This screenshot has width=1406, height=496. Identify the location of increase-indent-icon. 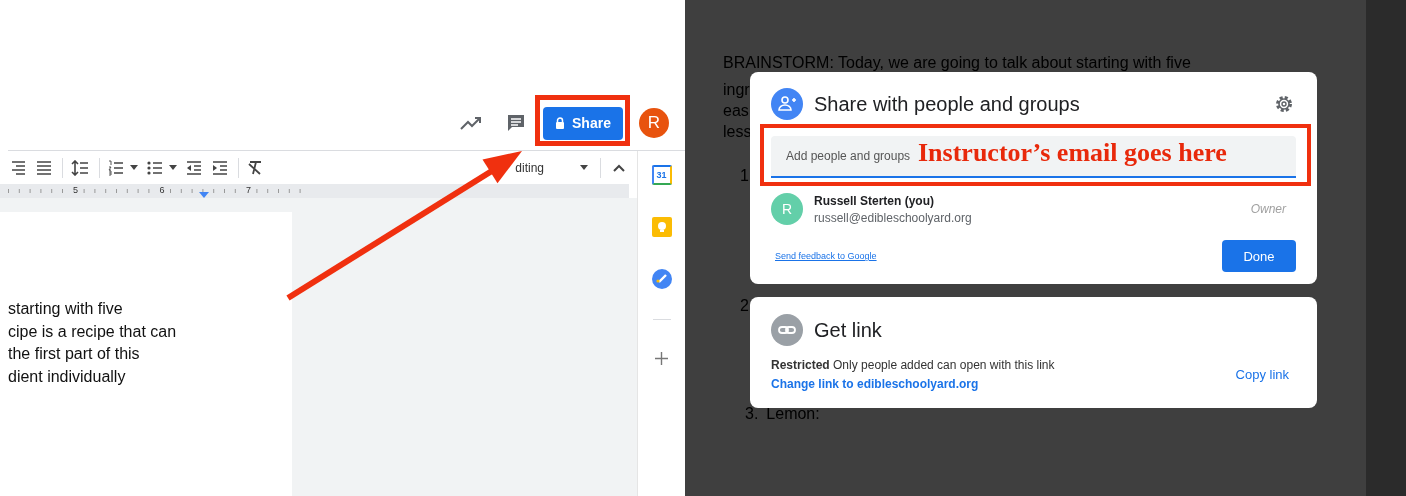
(220, 167).